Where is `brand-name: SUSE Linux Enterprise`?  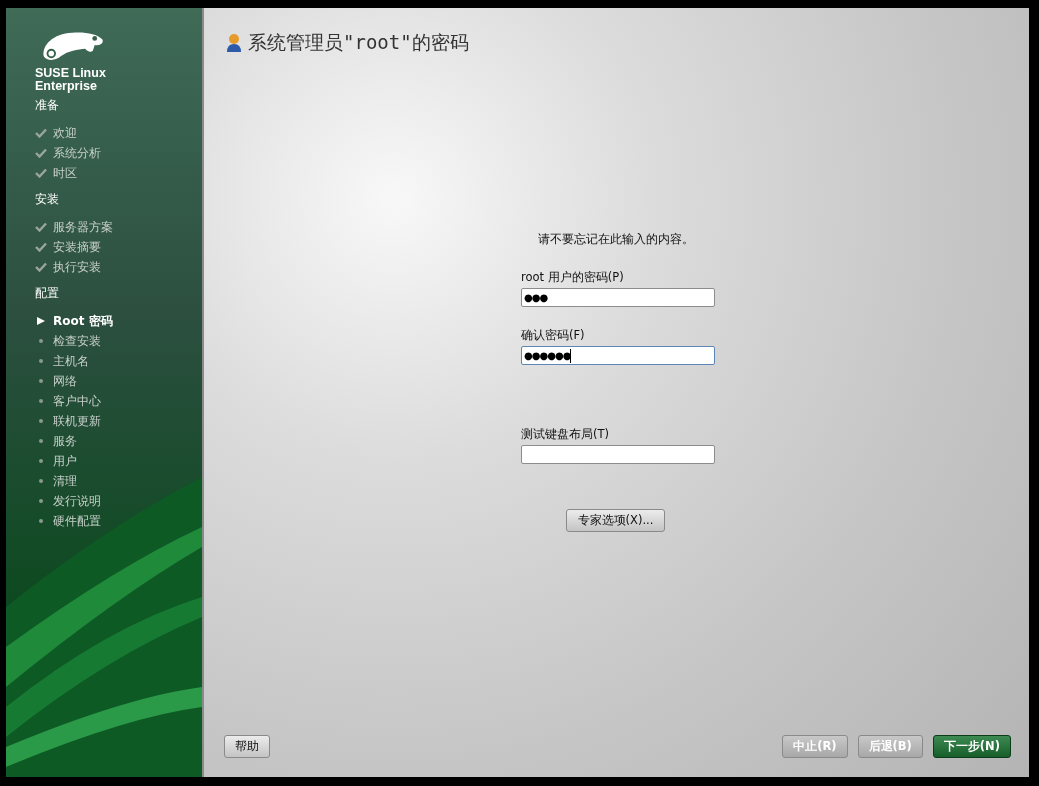 brand-name: SUSE Linux Enterprise is located at coordinates (71, 80).